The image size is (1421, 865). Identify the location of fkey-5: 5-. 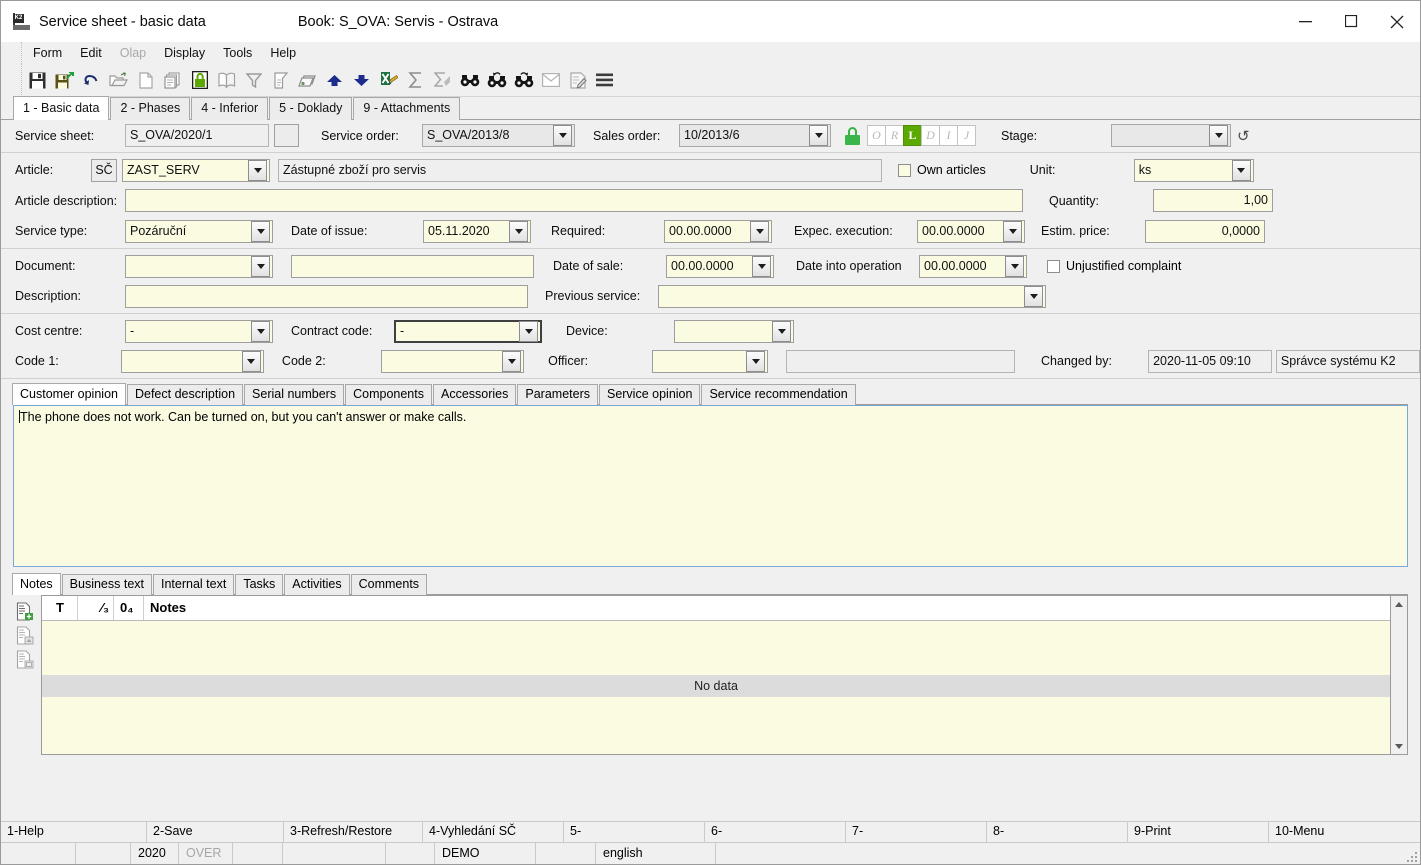
(634, 832).